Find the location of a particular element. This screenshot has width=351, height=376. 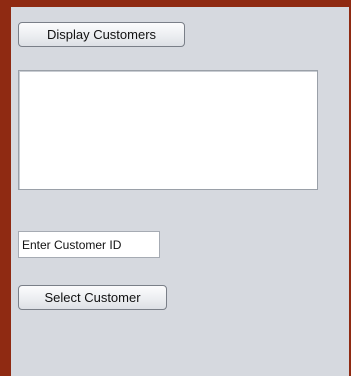

customer-id-input is located at coordinates (89, 244).